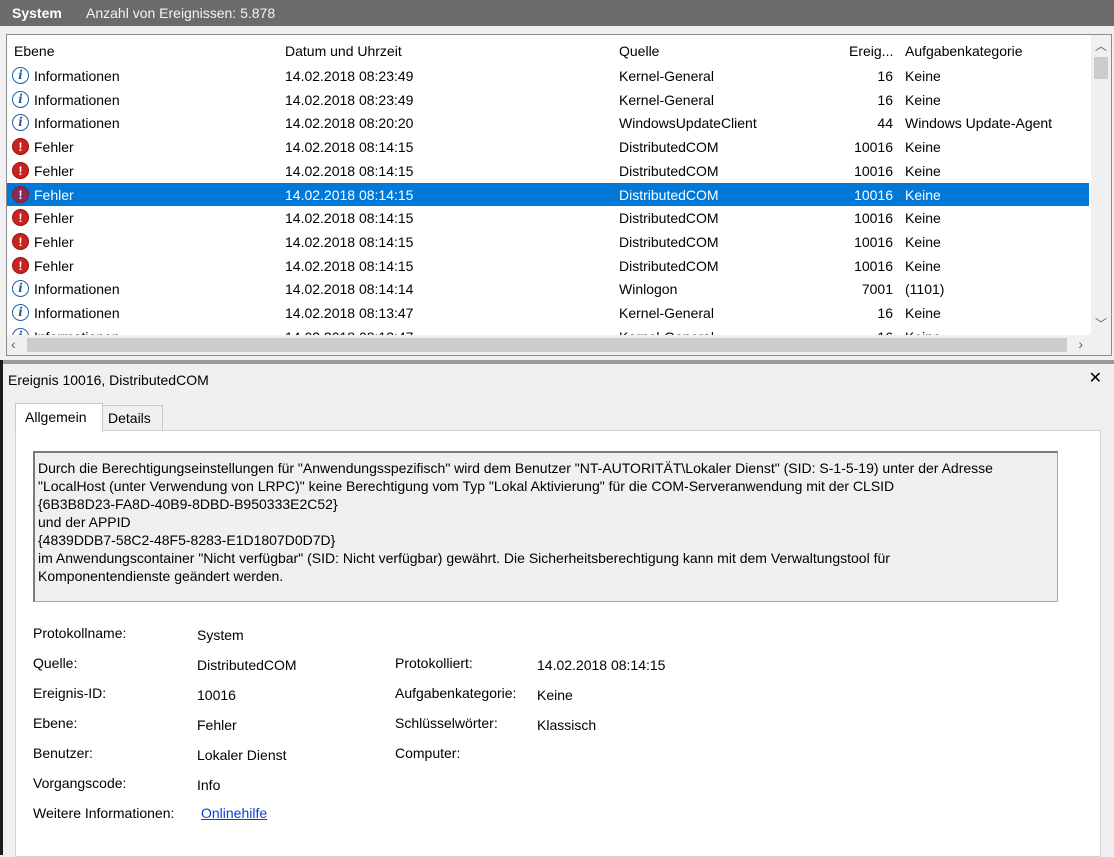 This screenshot has height=857, width=1114. Describe the element at coordinates (55, 663) in the screenshot. I see `field-label-source: Quelle:` at that location.